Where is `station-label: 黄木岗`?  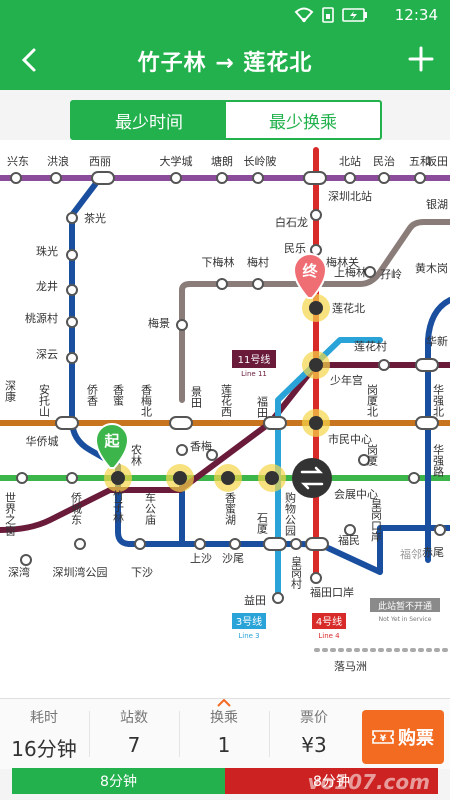
station-label: 黄木岗 is located at coordinates (431, 268).